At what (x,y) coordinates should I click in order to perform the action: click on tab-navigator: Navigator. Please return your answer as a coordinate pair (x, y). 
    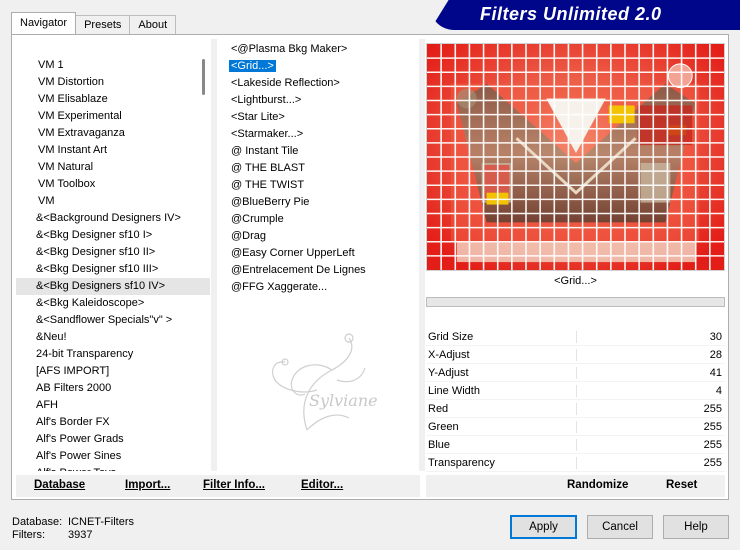
    Looking at the image, I should click on (44, 23).